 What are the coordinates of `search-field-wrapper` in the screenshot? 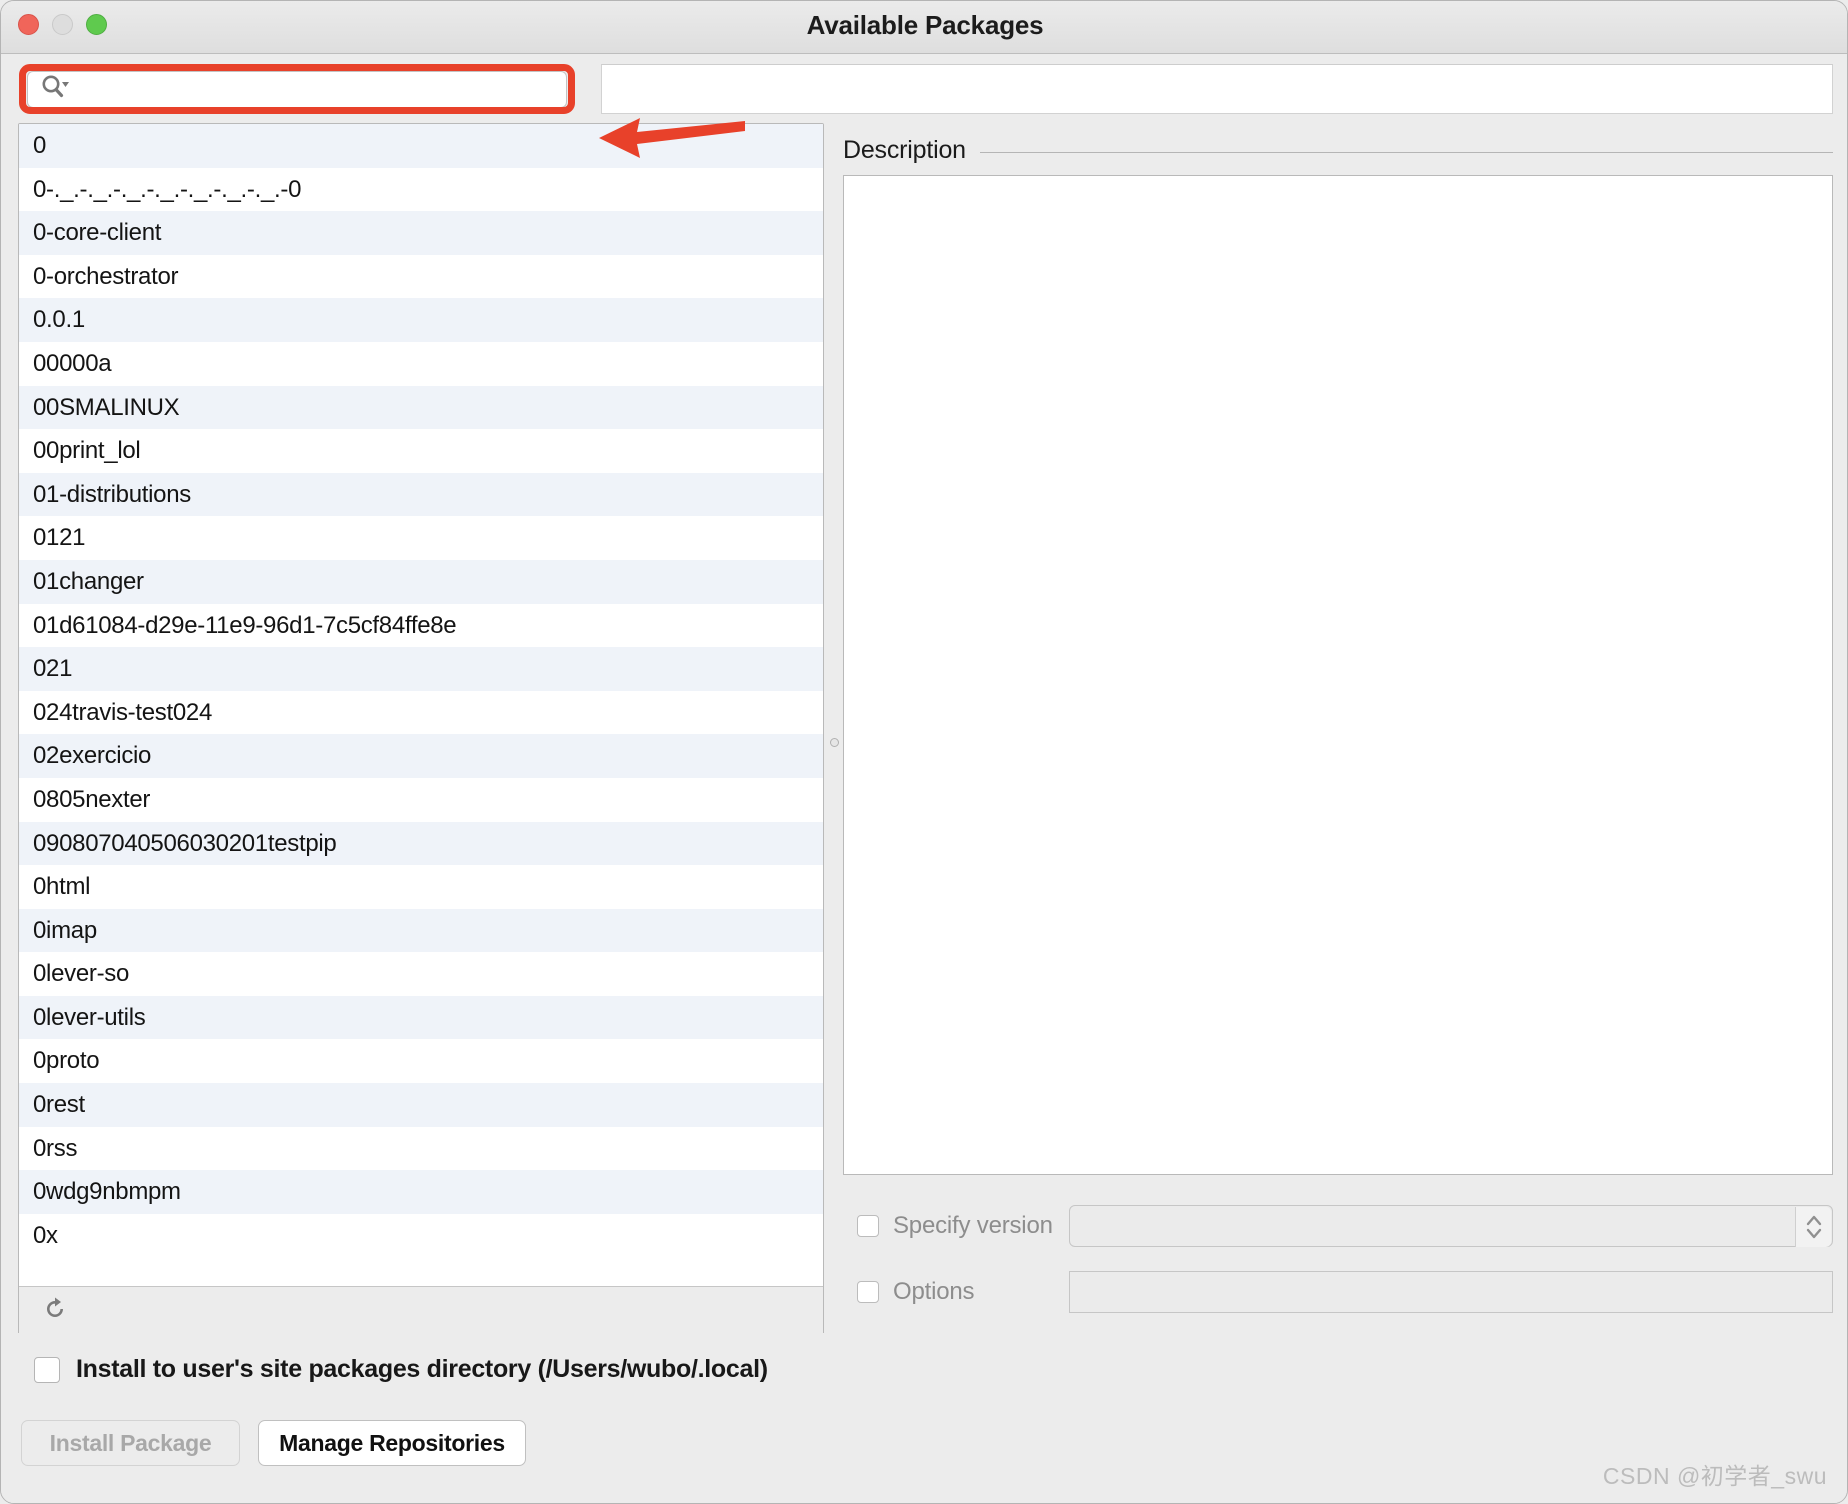 It's located at (297, 89).